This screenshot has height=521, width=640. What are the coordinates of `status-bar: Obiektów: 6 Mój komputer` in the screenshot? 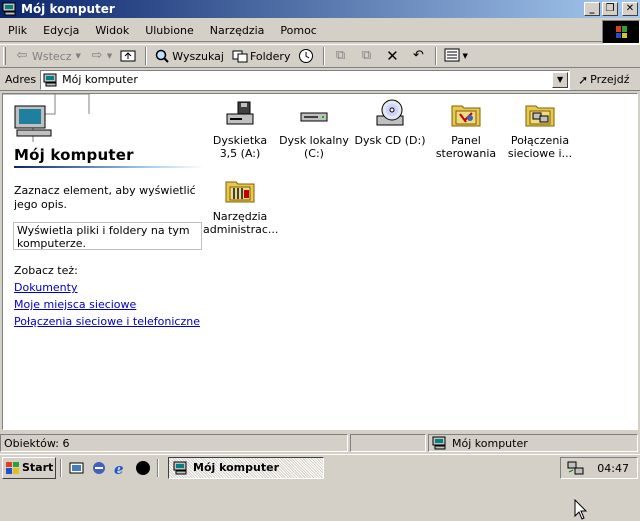 It's located at (320, 443).